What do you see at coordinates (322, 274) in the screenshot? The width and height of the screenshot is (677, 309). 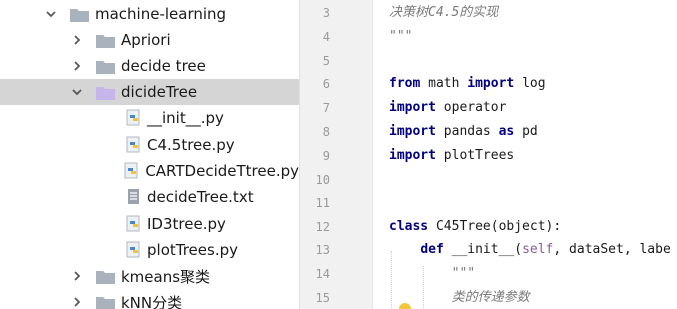 I see `line-number: 14` at bounding box center [322, 274].